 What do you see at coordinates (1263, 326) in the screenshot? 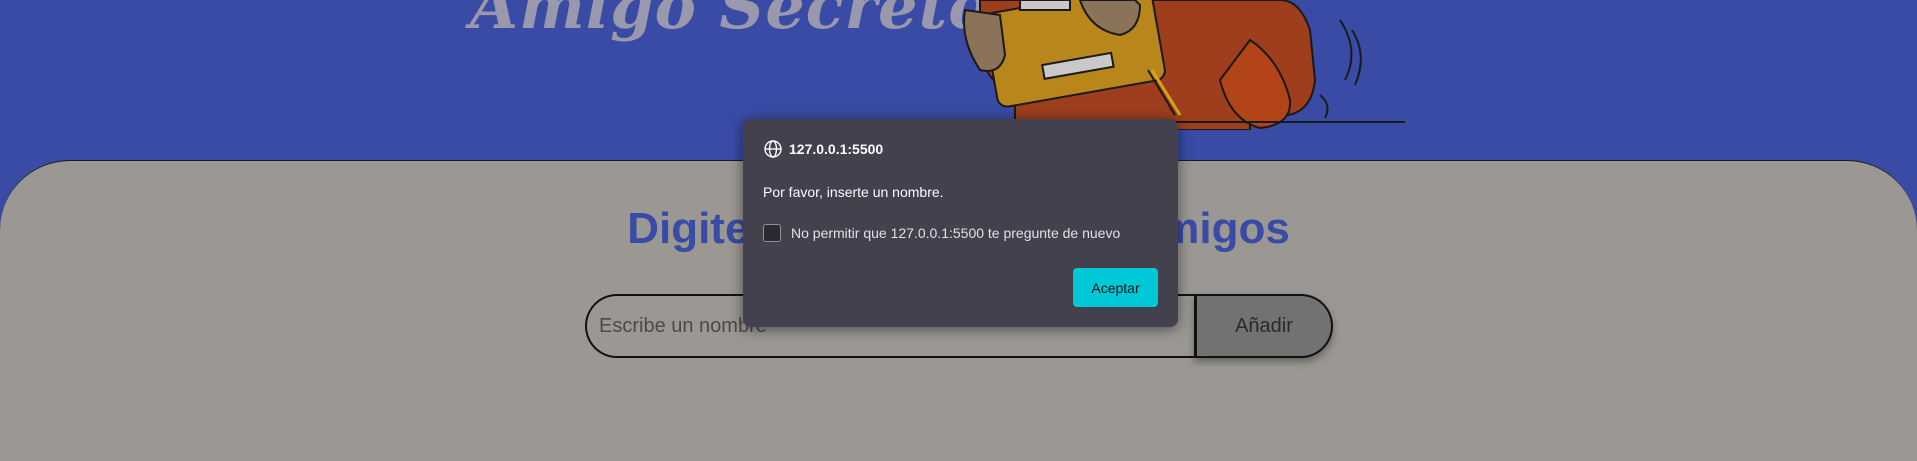
I see `add-button: Añadir` at bounding box center [1263, 326].